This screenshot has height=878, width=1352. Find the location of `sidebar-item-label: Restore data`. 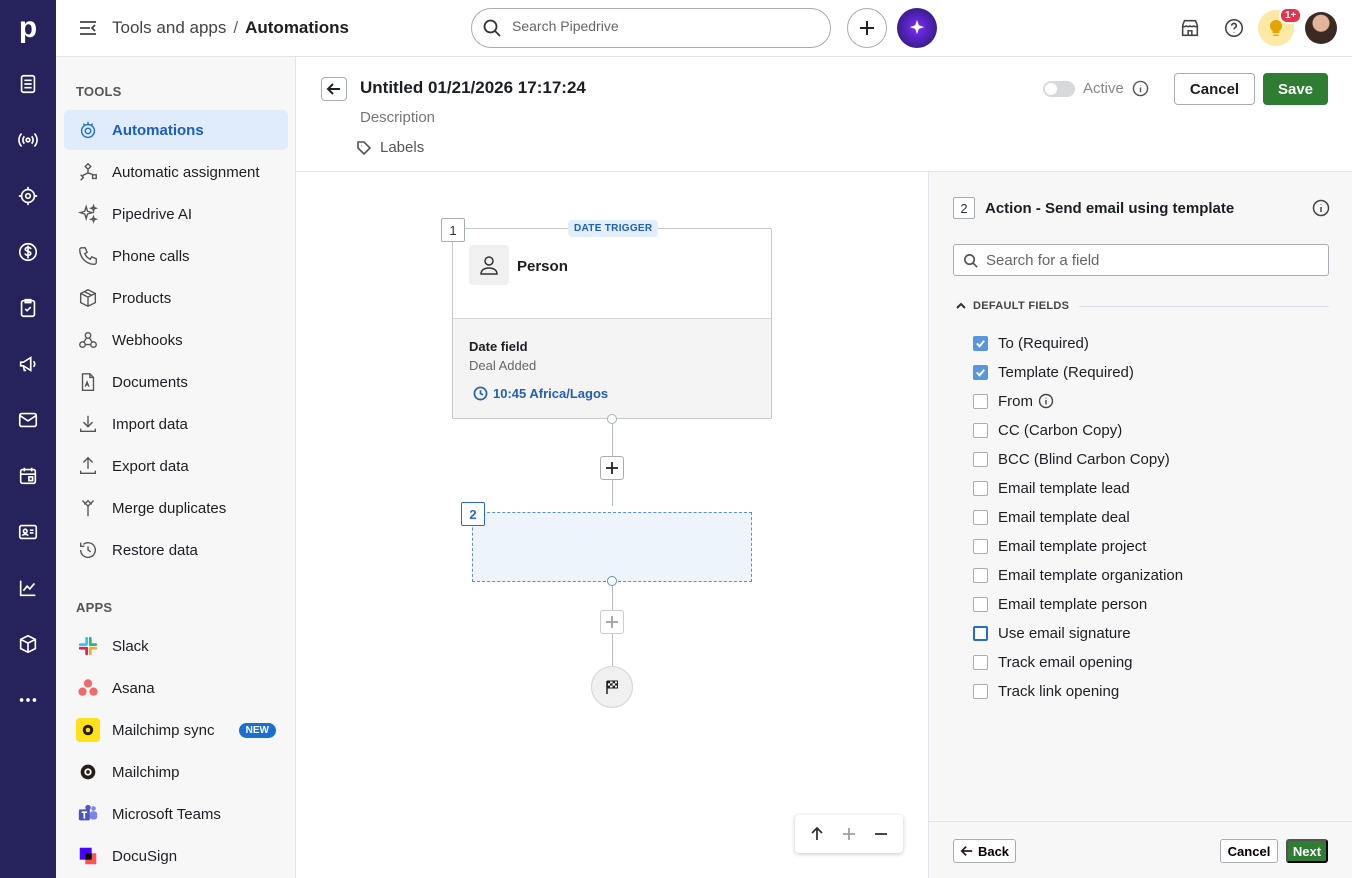

sidebar-item-label: Restore data is located at coordinates (155, 550).